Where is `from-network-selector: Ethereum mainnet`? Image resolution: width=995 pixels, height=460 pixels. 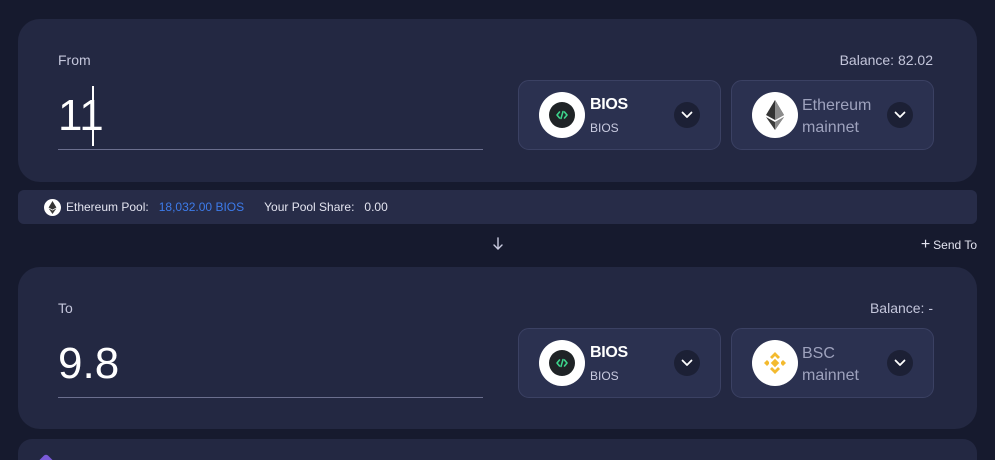
from-network-selector: Ethereum mainnet is located at coordinates (832, 115).